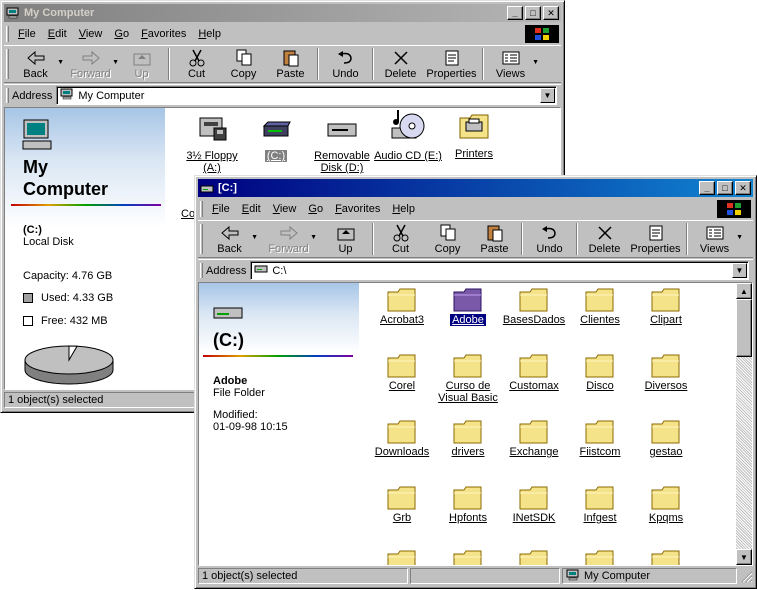  I want to click on drive-type: Local Disk, so click(48, 242).